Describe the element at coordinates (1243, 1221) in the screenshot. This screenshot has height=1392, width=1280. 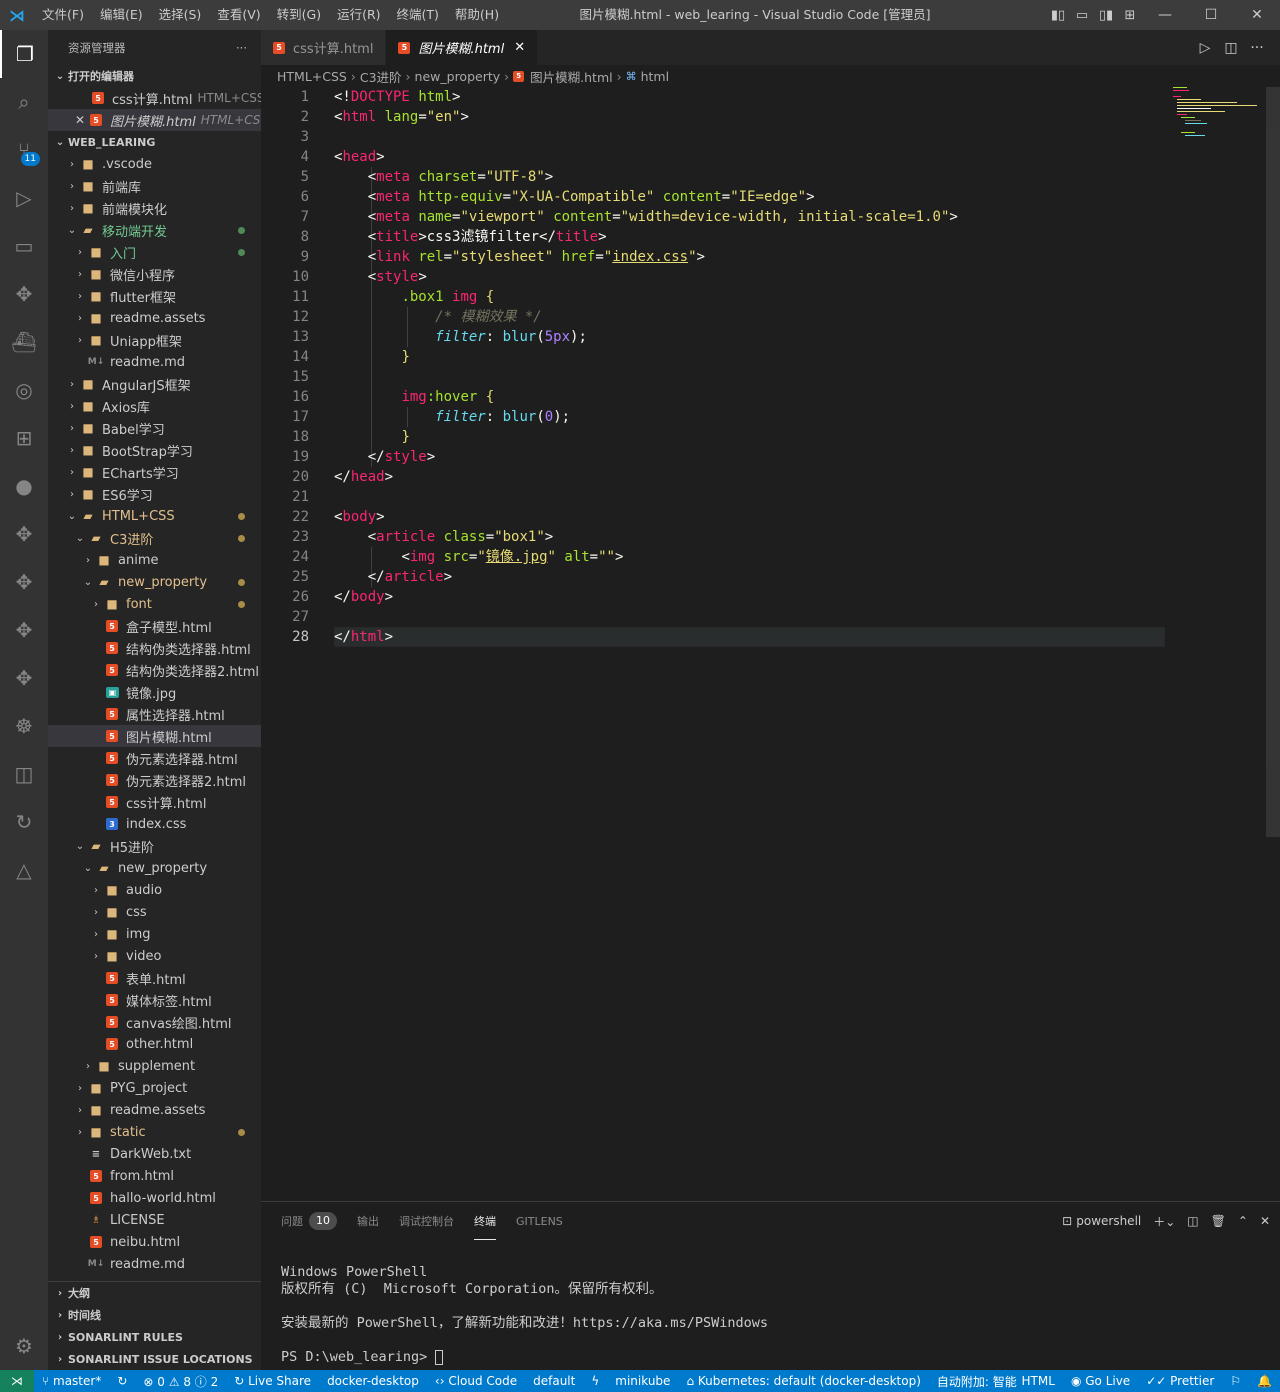
I see `maximize-panel-icon: ⌃` at that location.